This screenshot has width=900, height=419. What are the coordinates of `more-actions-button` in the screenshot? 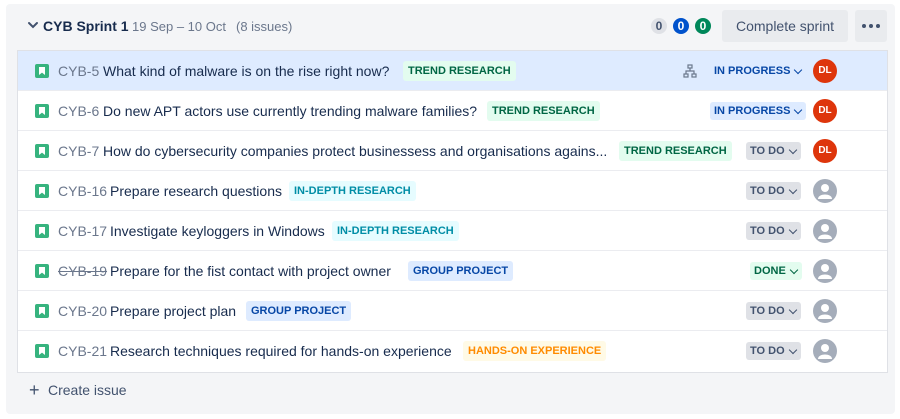 It's located at (871, 26).